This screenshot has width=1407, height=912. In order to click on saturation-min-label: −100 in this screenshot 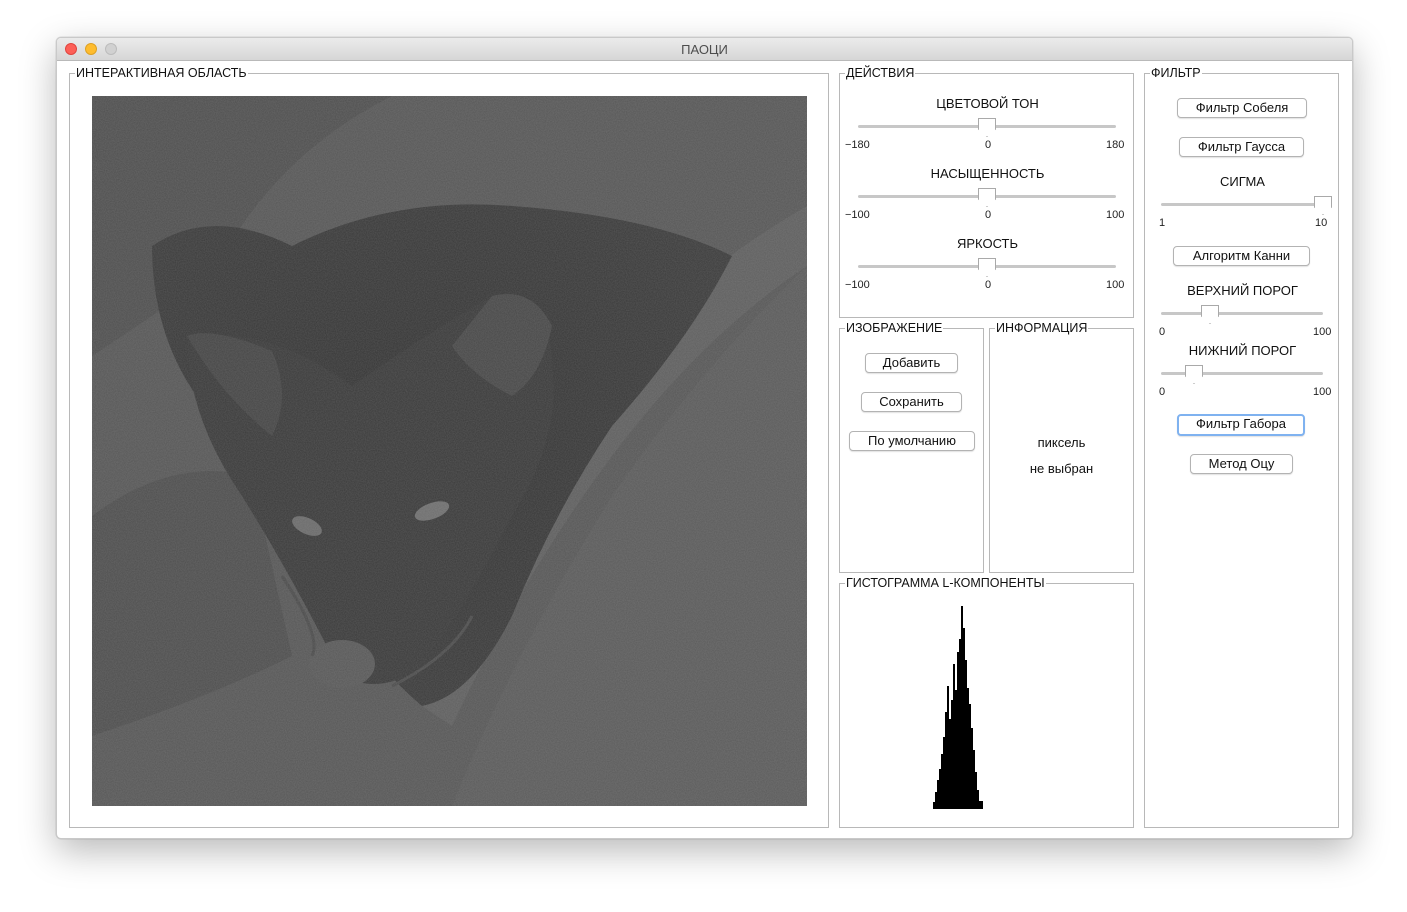, I will do `click(857, 215)`.